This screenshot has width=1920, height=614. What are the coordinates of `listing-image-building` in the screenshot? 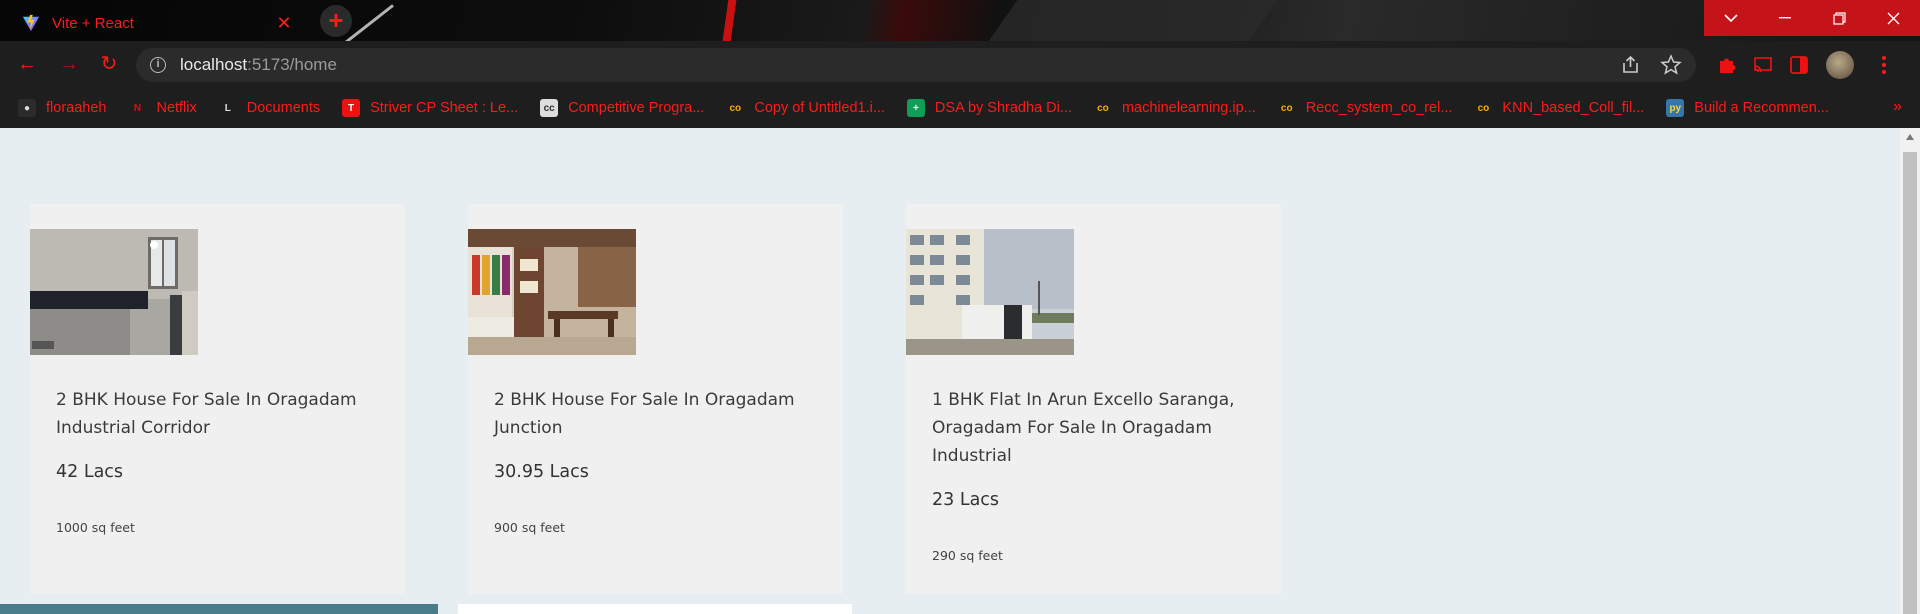 It's located at (990, 292).